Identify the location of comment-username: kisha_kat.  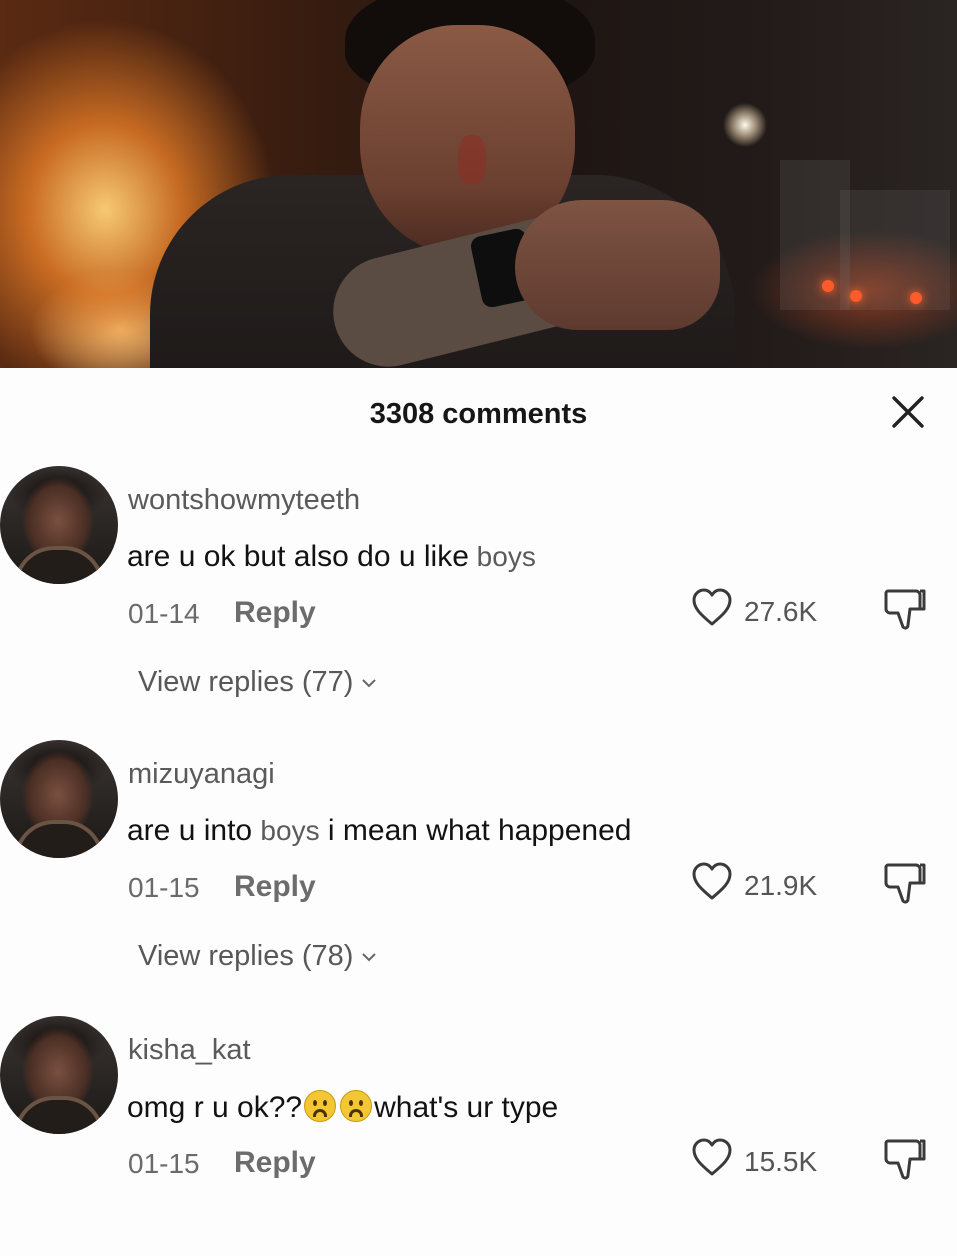
(189, 1050).